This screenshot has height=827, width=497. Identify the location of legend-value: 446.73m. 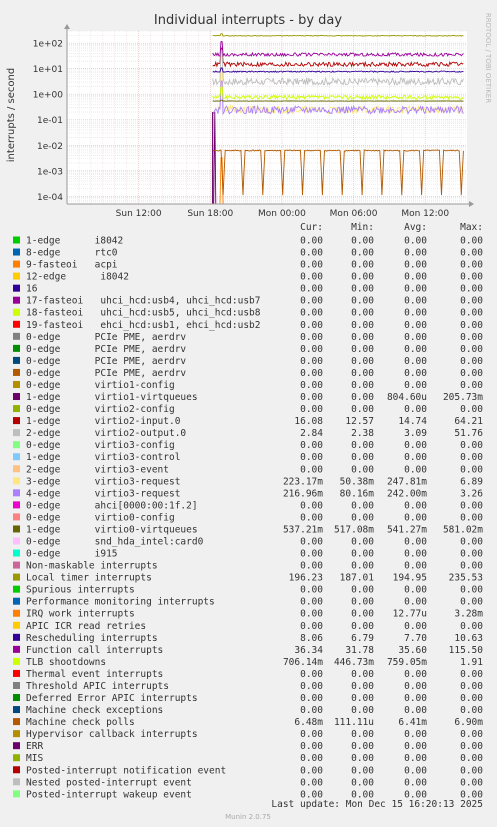
(354, 662).